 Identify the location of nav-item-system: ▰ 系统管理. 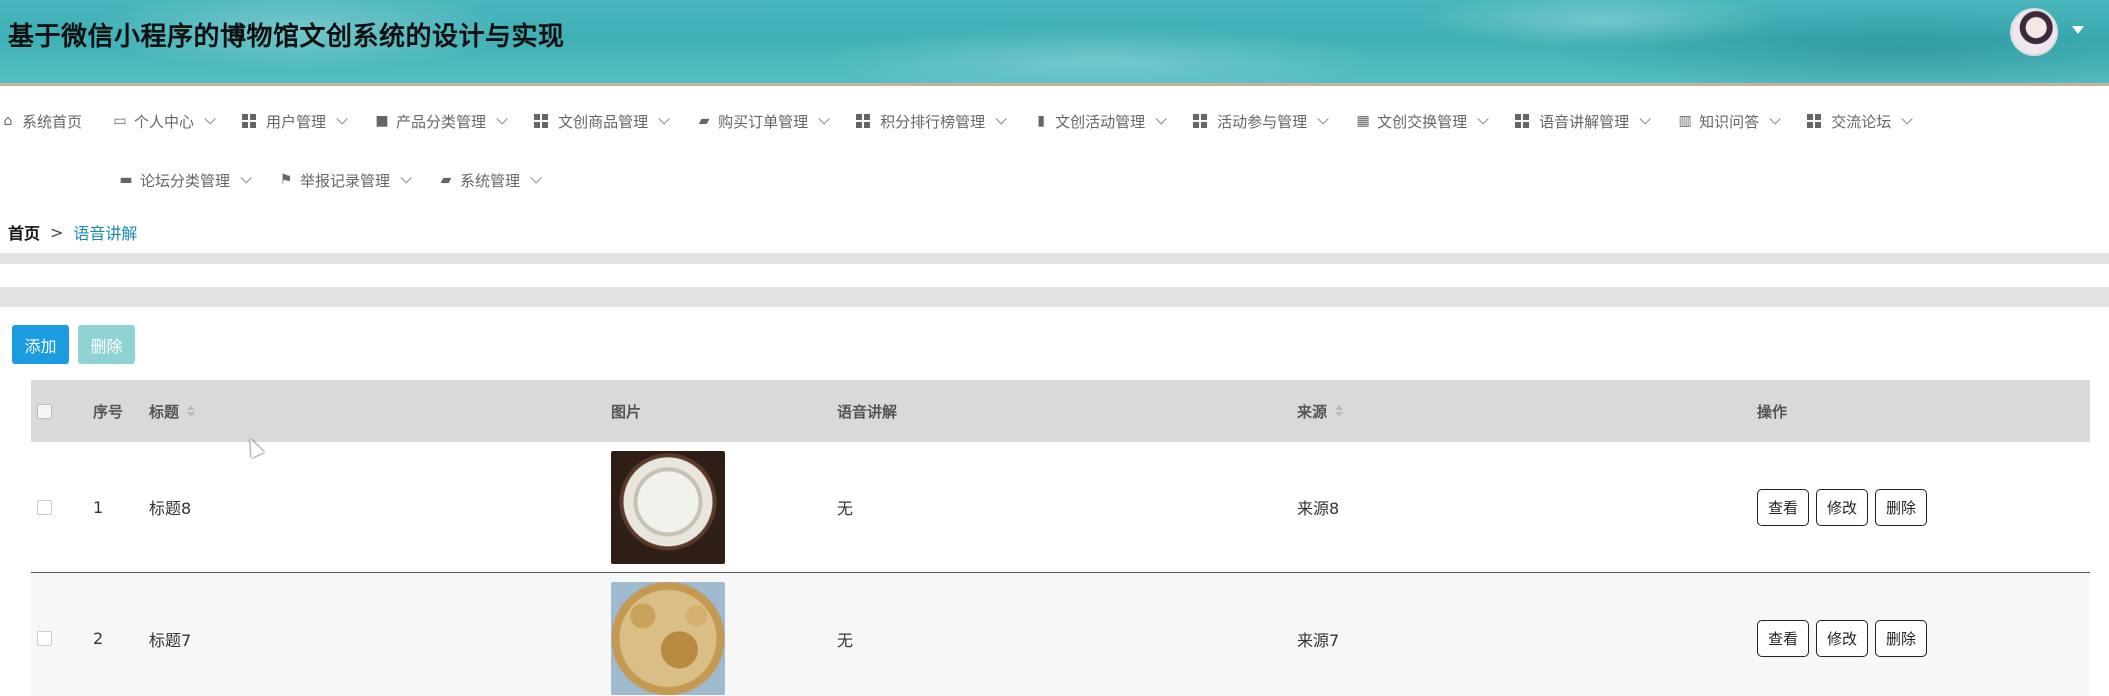
(490, 180).